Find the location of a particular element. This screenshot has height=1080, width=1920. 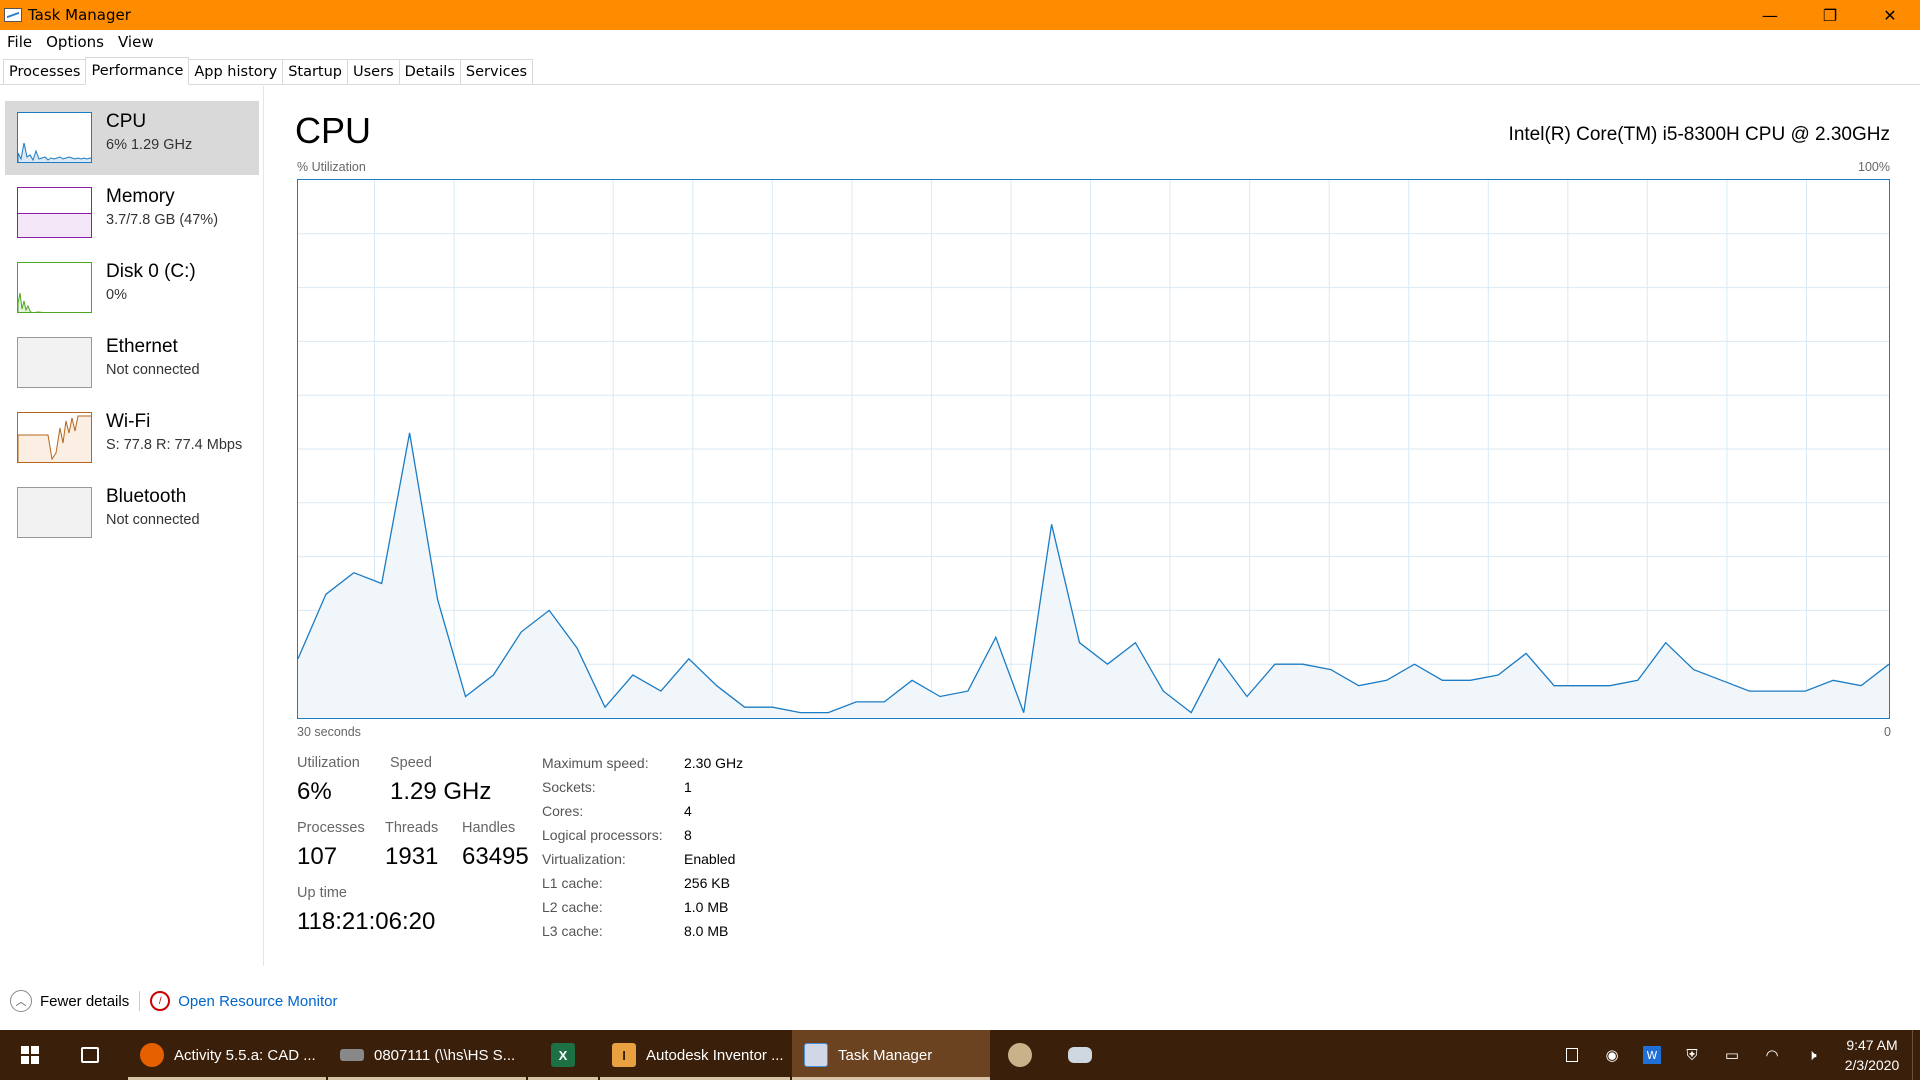

taskbar-app-paint is located at coordinates (1020, 1055).